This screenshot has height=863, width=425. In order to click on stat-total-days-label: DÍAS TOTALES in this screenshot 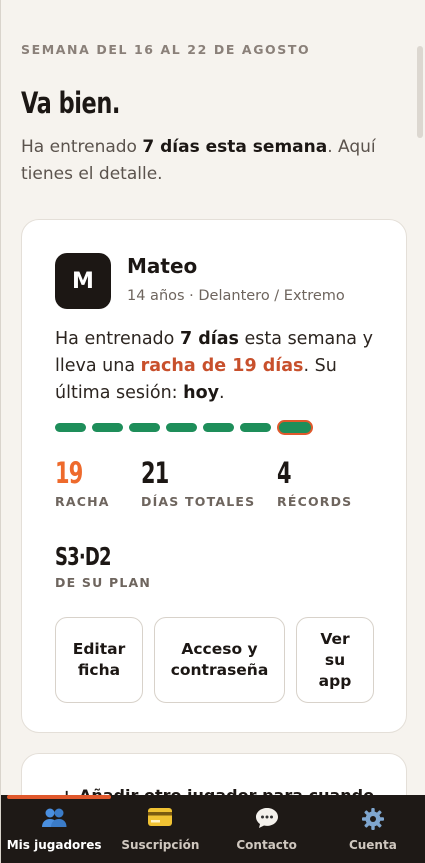, I will do `click(198, 501)`.